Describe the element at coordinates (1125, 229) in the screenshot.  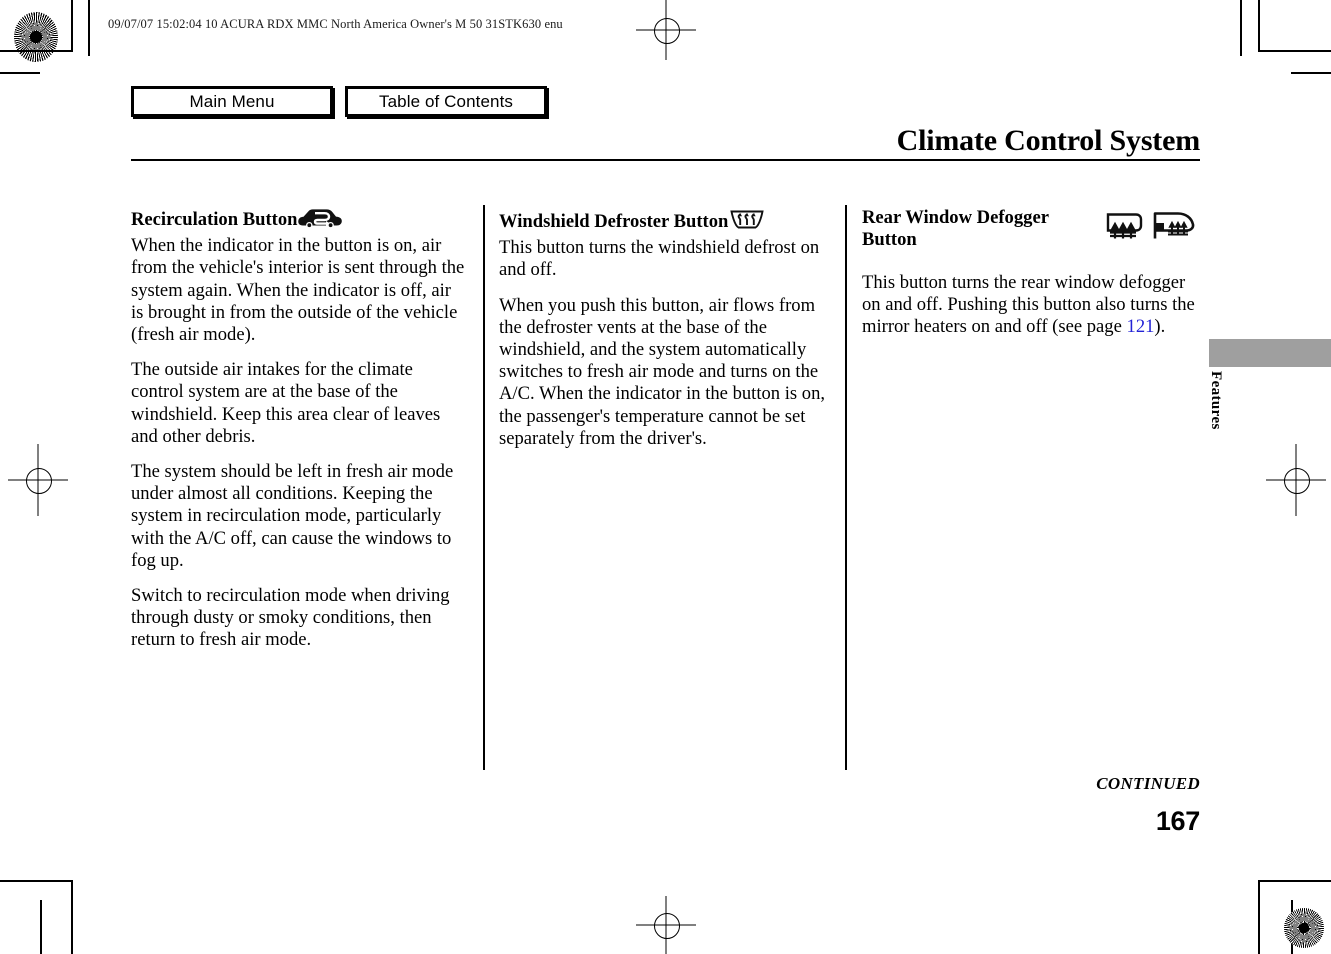
I see `rear-window-defogger-icon` at that location.